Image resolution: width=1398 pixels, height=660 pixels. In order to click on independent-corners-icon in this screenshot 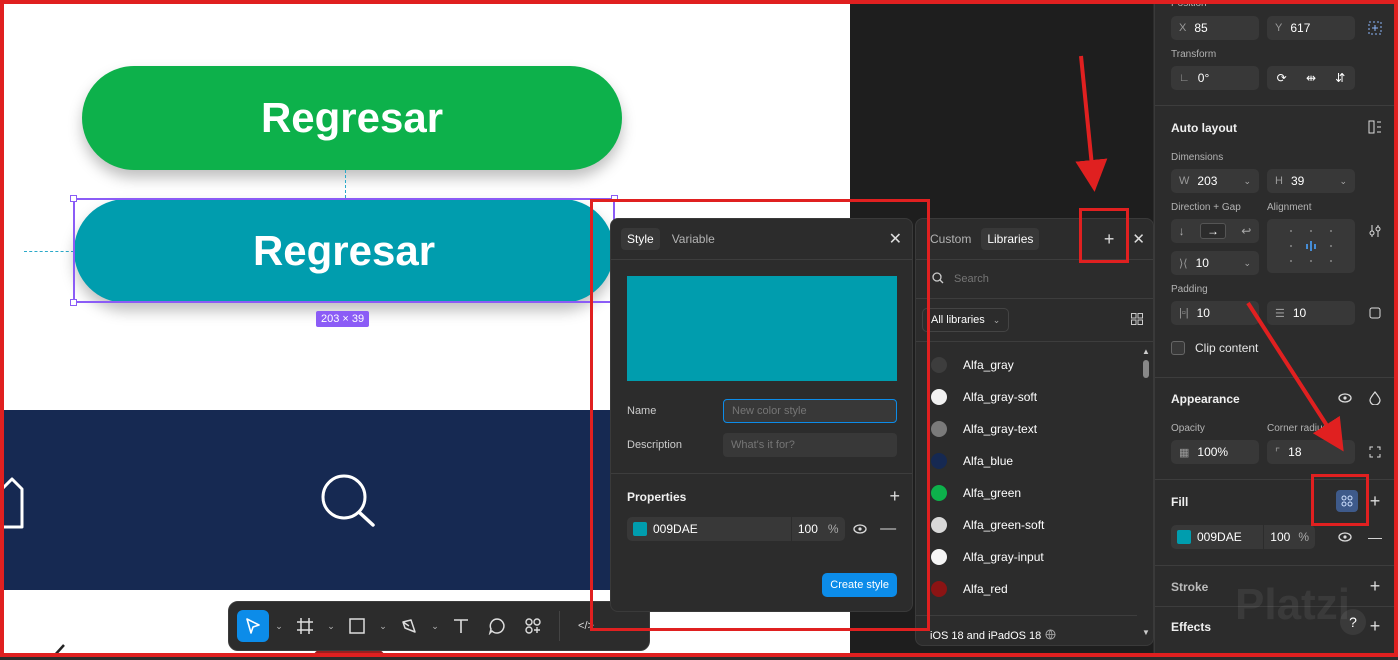, I will do `click(1375, 452)`.